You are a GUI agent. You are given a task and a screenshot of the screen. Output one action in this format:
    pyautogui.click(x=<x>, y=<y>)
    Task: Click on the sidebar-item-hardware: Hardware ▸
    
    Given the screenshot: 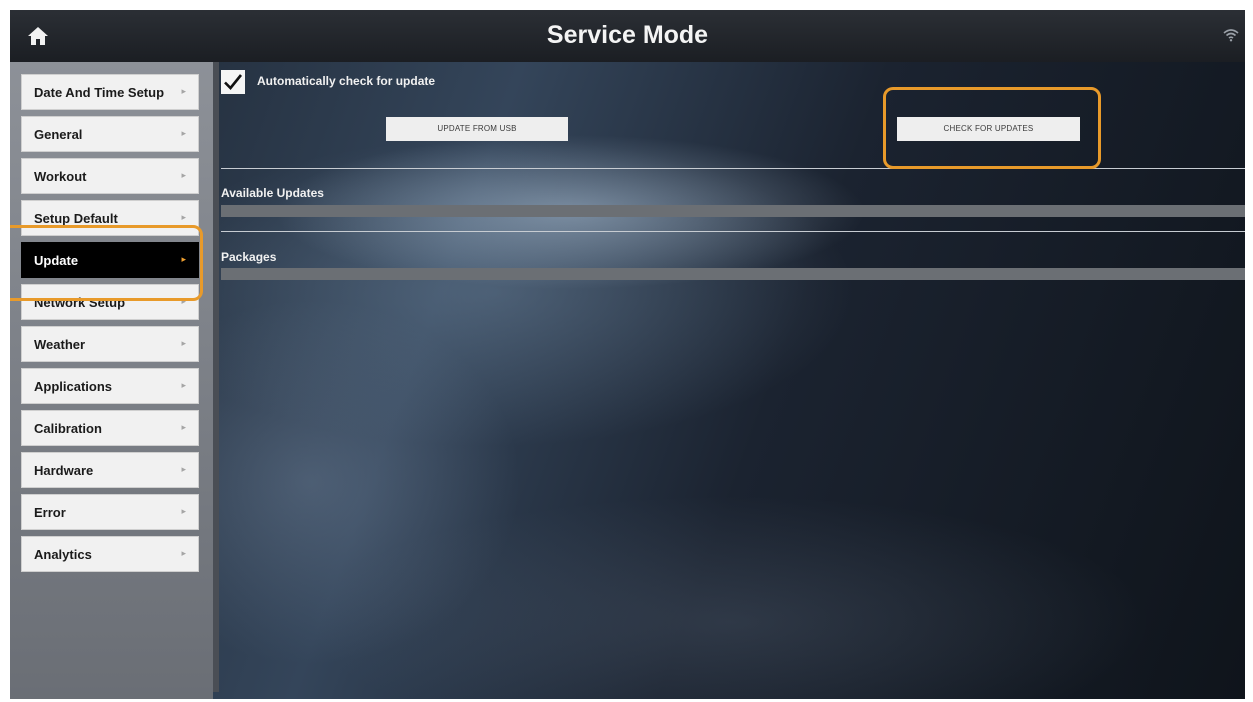 What is the action you would take?
    pyautogui.click(x=110, y=470)
    